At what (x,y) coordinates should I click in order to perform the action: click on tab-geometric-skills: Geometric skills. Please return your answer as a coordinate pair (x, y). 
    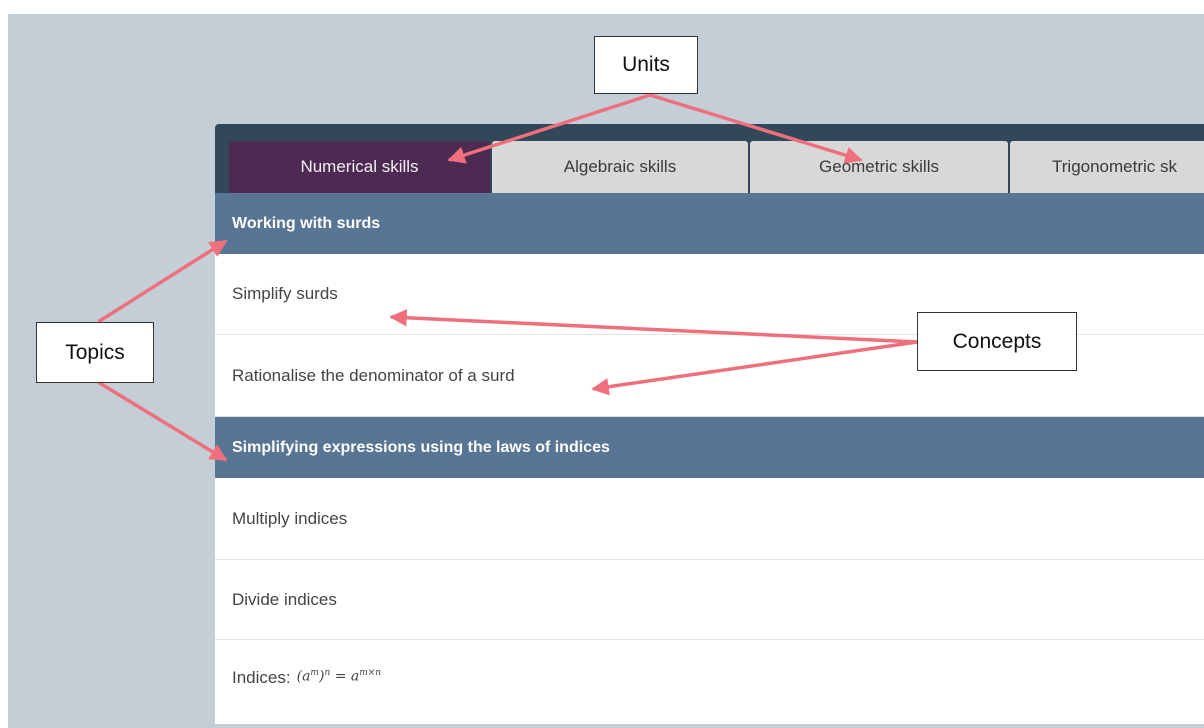
    Looking at the image, I should click on (879, 167).